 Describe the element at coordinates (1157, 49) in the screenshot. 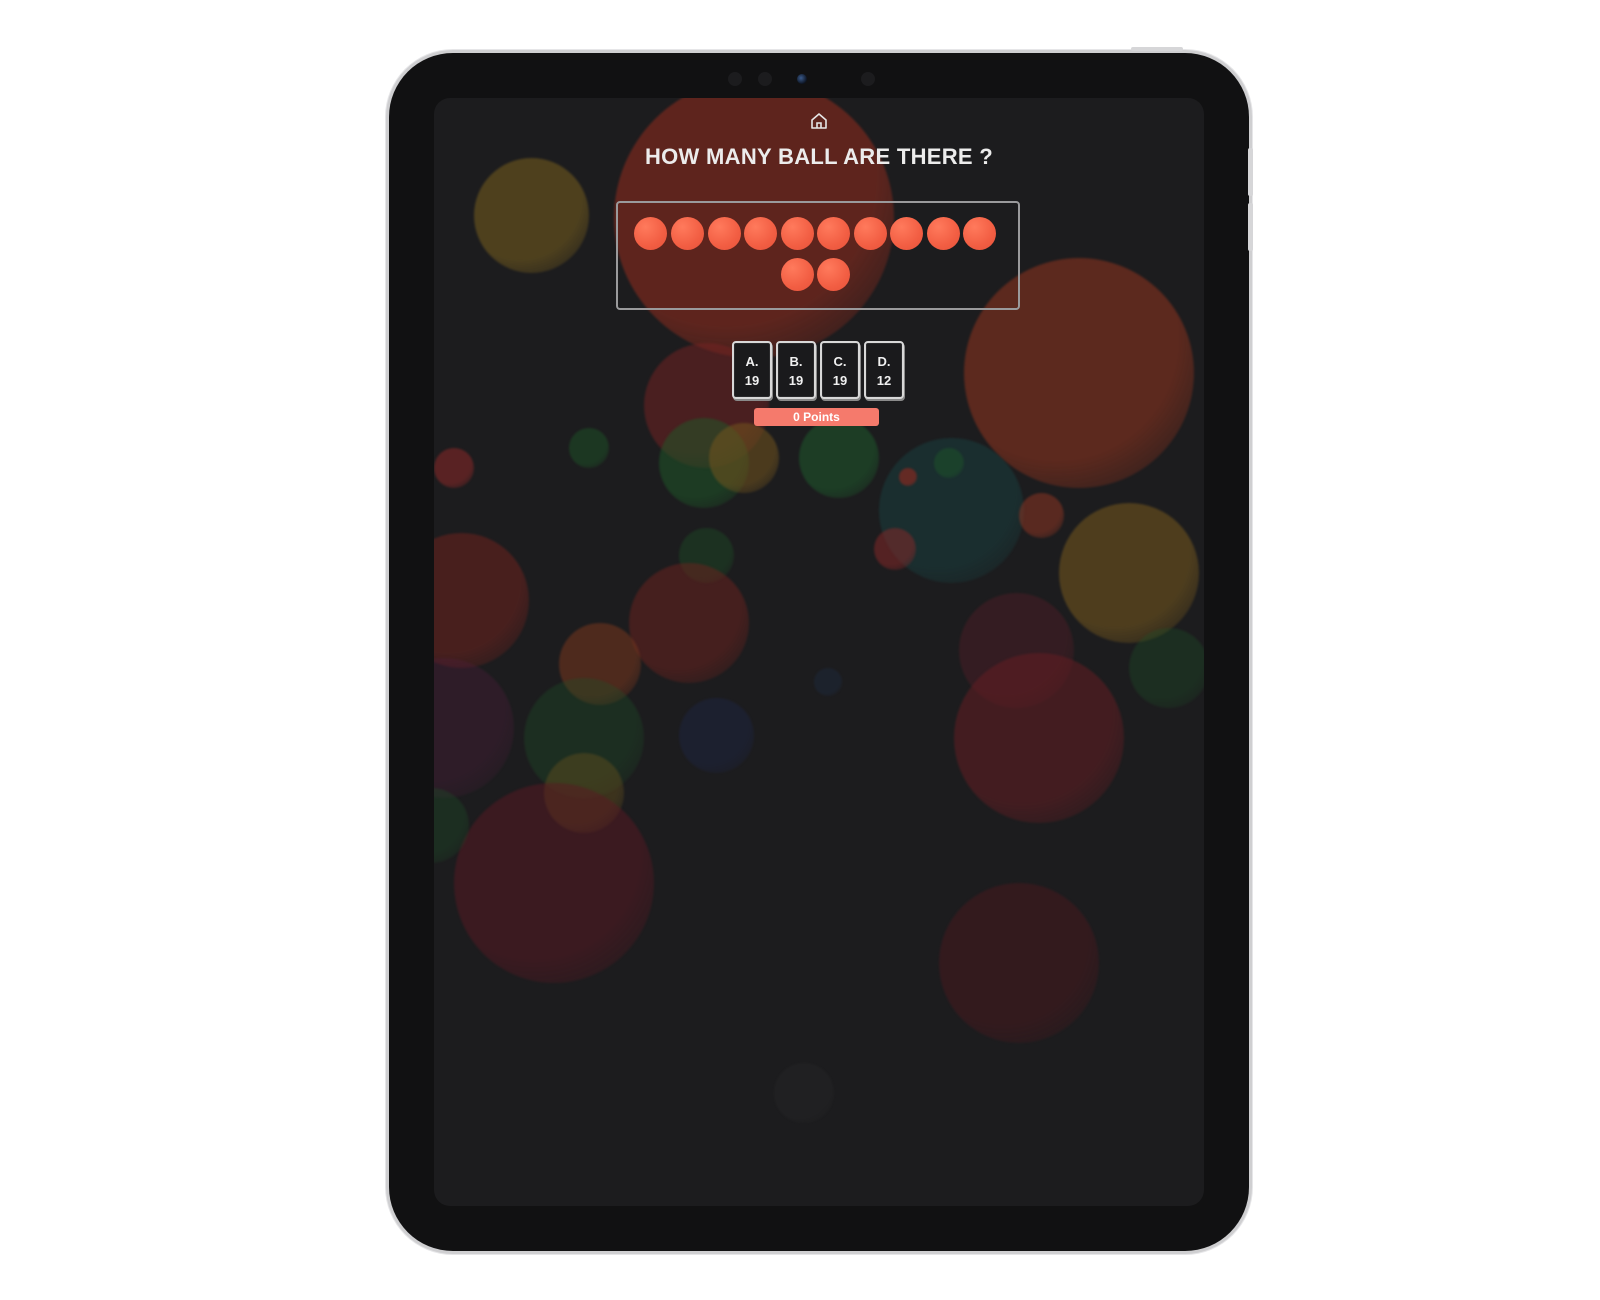

I see `power-button` at that location.